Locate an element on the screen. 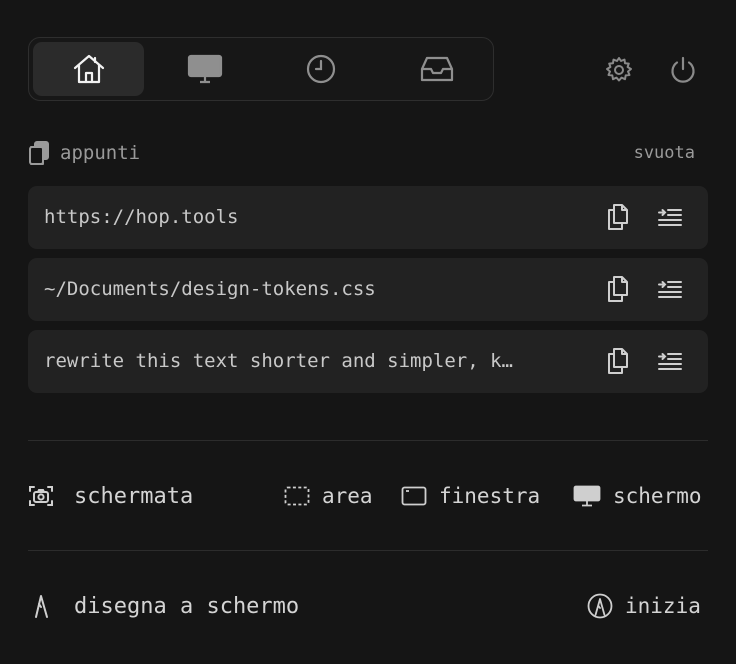  inbox-icon is located at coordinates (436, 69).